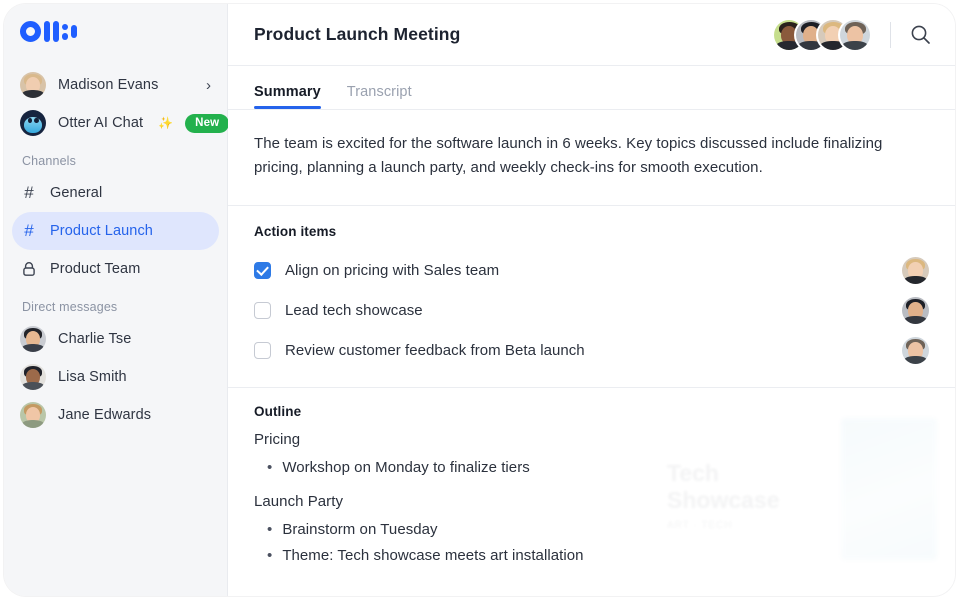 This screenshot has width=959, height=600. I want to click on sidebar-user-row: Madison Evans ›, so click(115, 85).